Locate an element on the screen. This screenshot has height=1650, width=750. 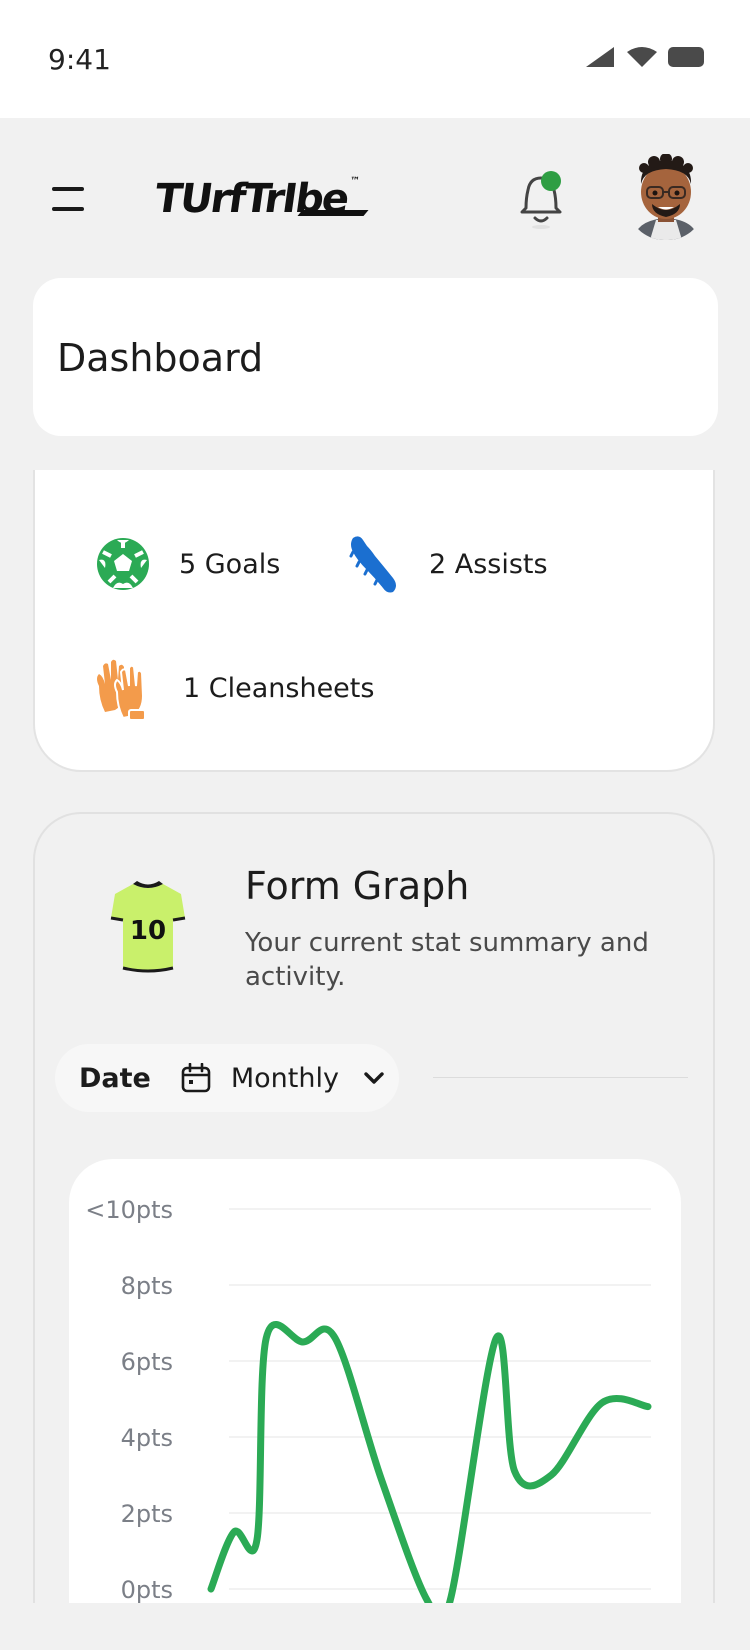
soccer-ball-icon is located at coordinates (123, 564).